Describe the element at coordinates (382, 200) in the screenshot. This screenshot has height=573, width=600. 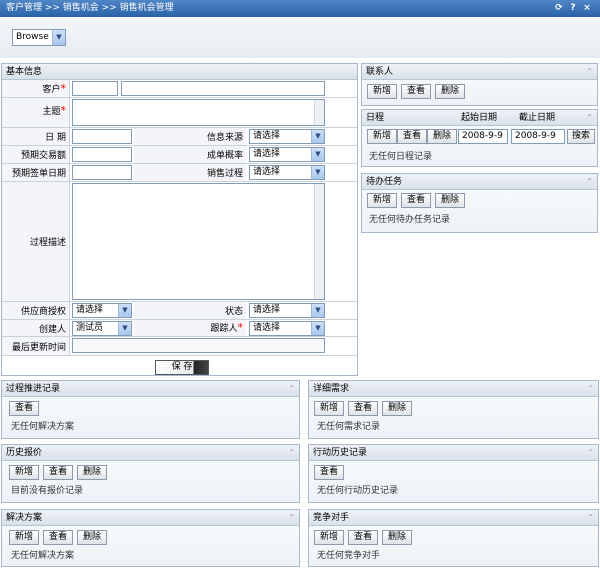
I see `tasks-add-button: 新增` at that location.